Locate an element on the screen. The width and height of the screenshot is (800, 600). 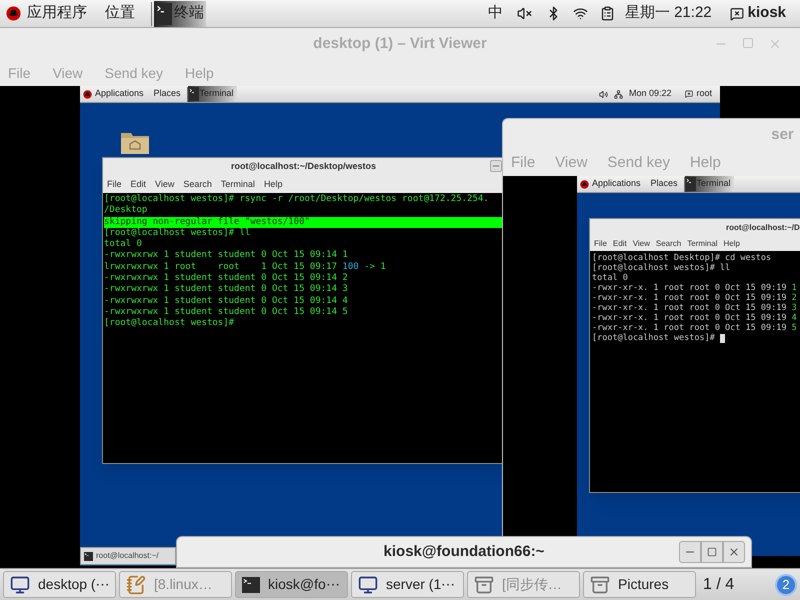
terminal-line: -rwxr-xr-x. 1 root root 0 Oct 15 09:19 4 is located at coordinates (694, 318).